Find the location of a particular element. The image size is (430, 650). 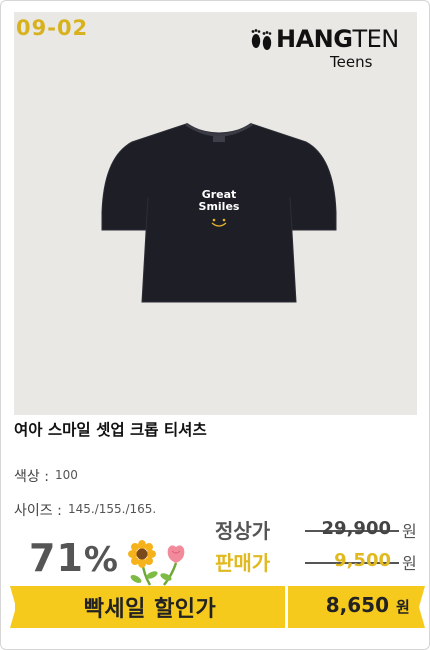

promo-bar-unit: 원 is located at coordinates (403, 607).